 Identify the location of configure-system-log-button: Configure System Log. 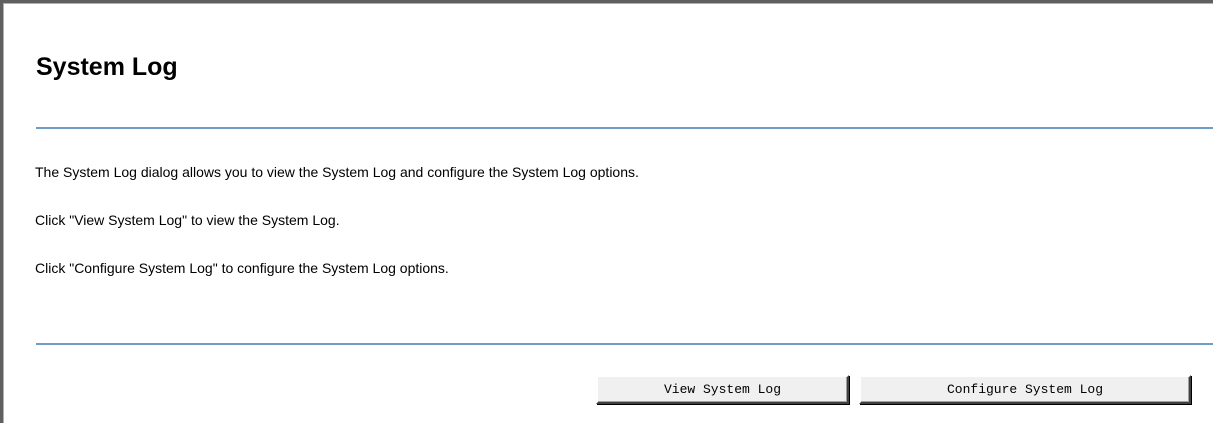
(1025, 389).